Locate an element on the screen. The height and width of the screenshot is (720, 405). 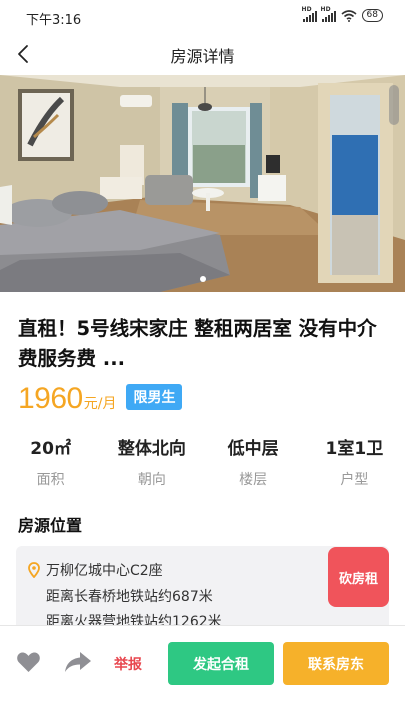
battery-icon: 68 is located at coordinates (372, 15).